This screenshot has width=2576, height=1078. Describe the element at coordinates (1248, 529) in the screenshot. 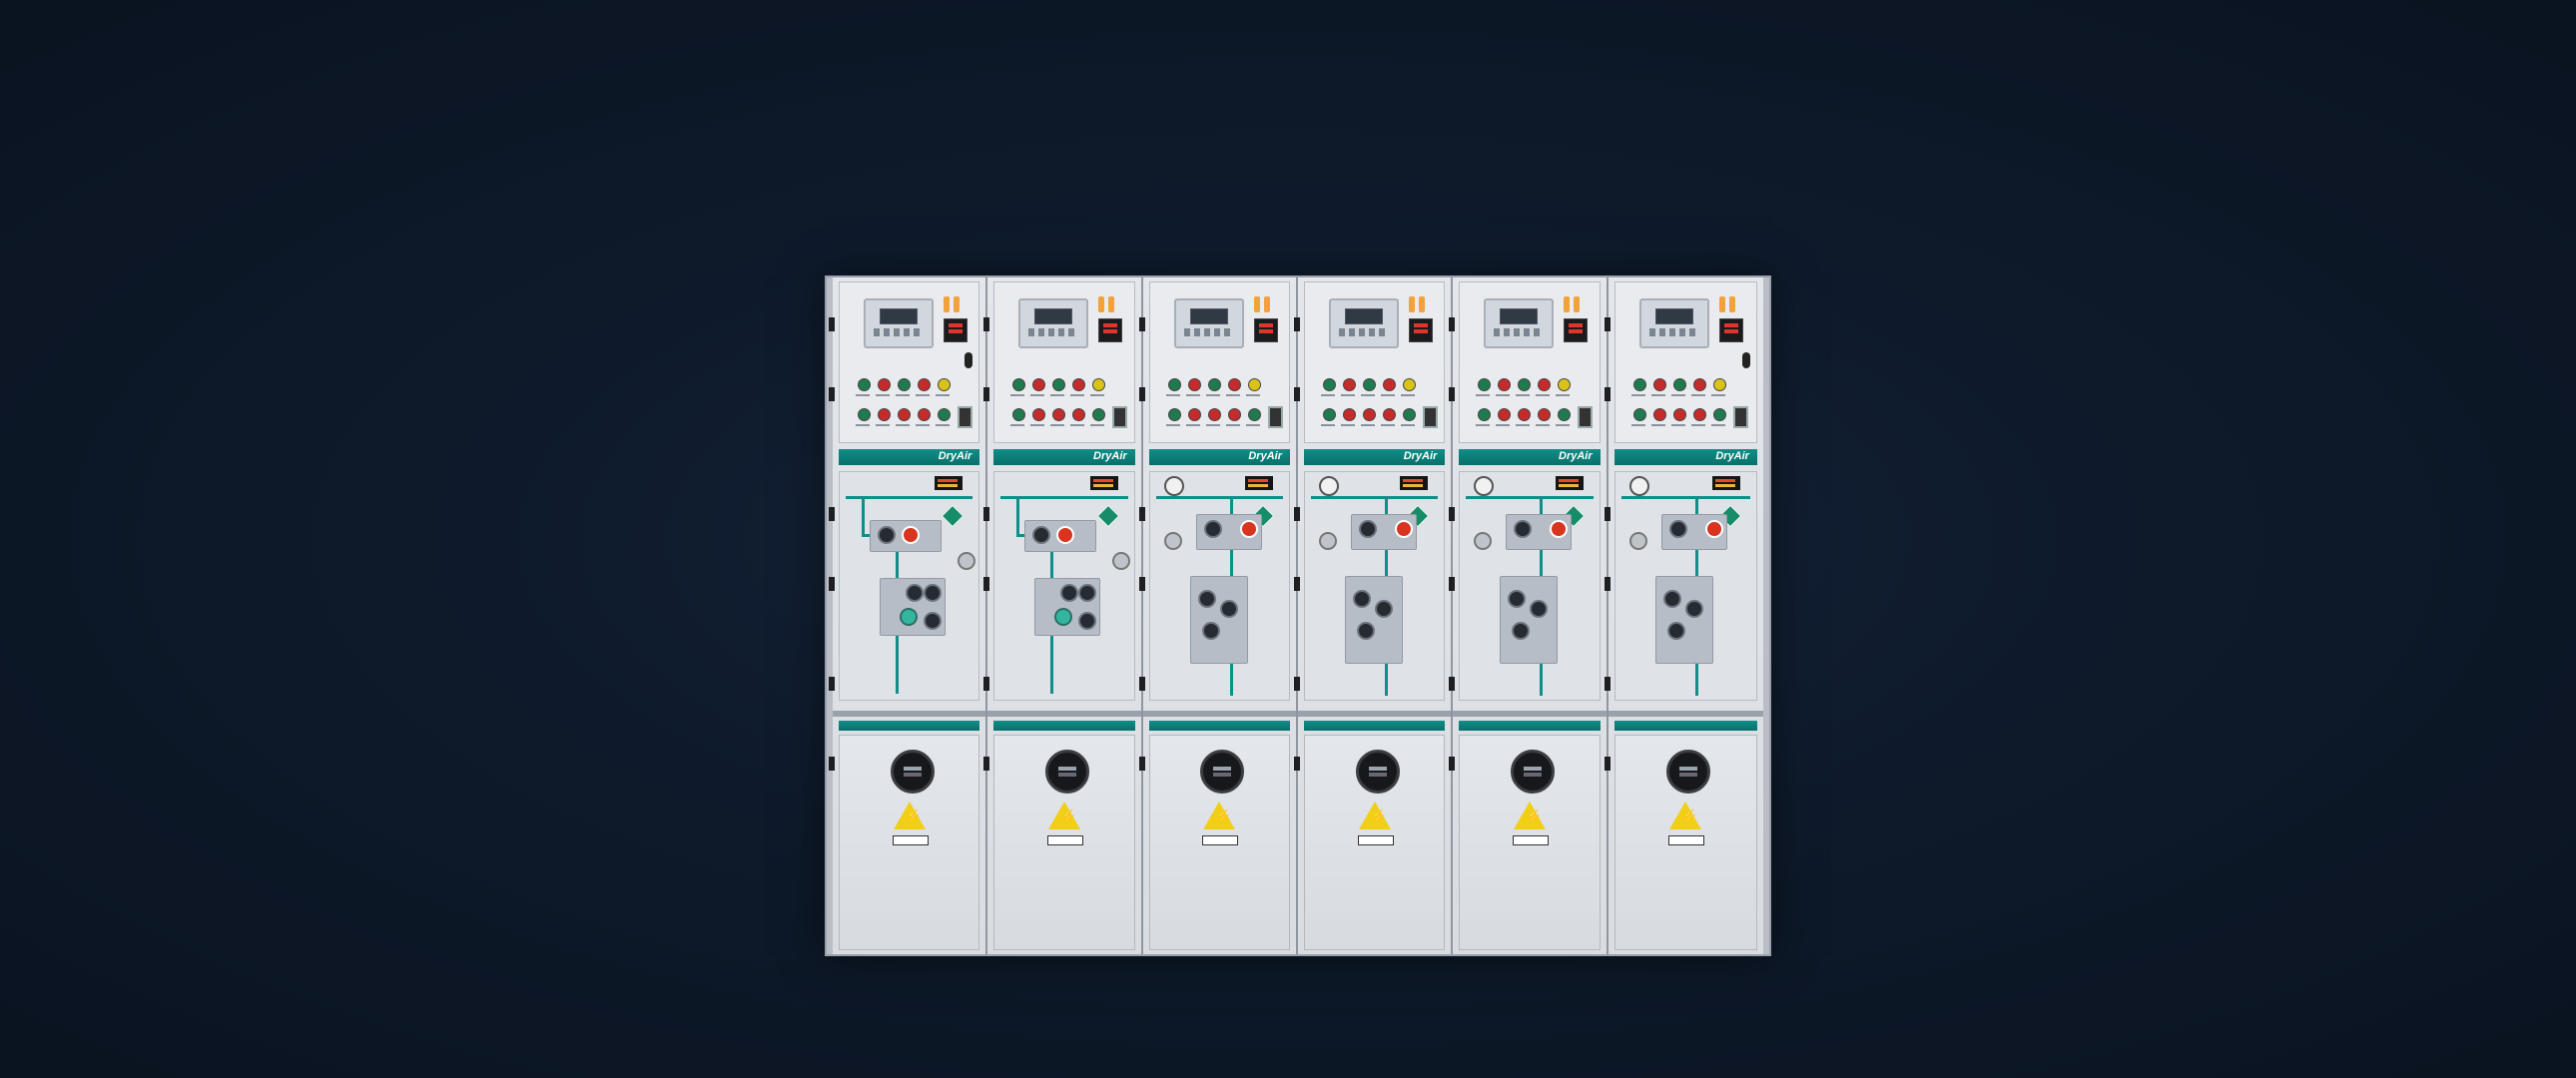

I see `status-flag-icon` at that location.